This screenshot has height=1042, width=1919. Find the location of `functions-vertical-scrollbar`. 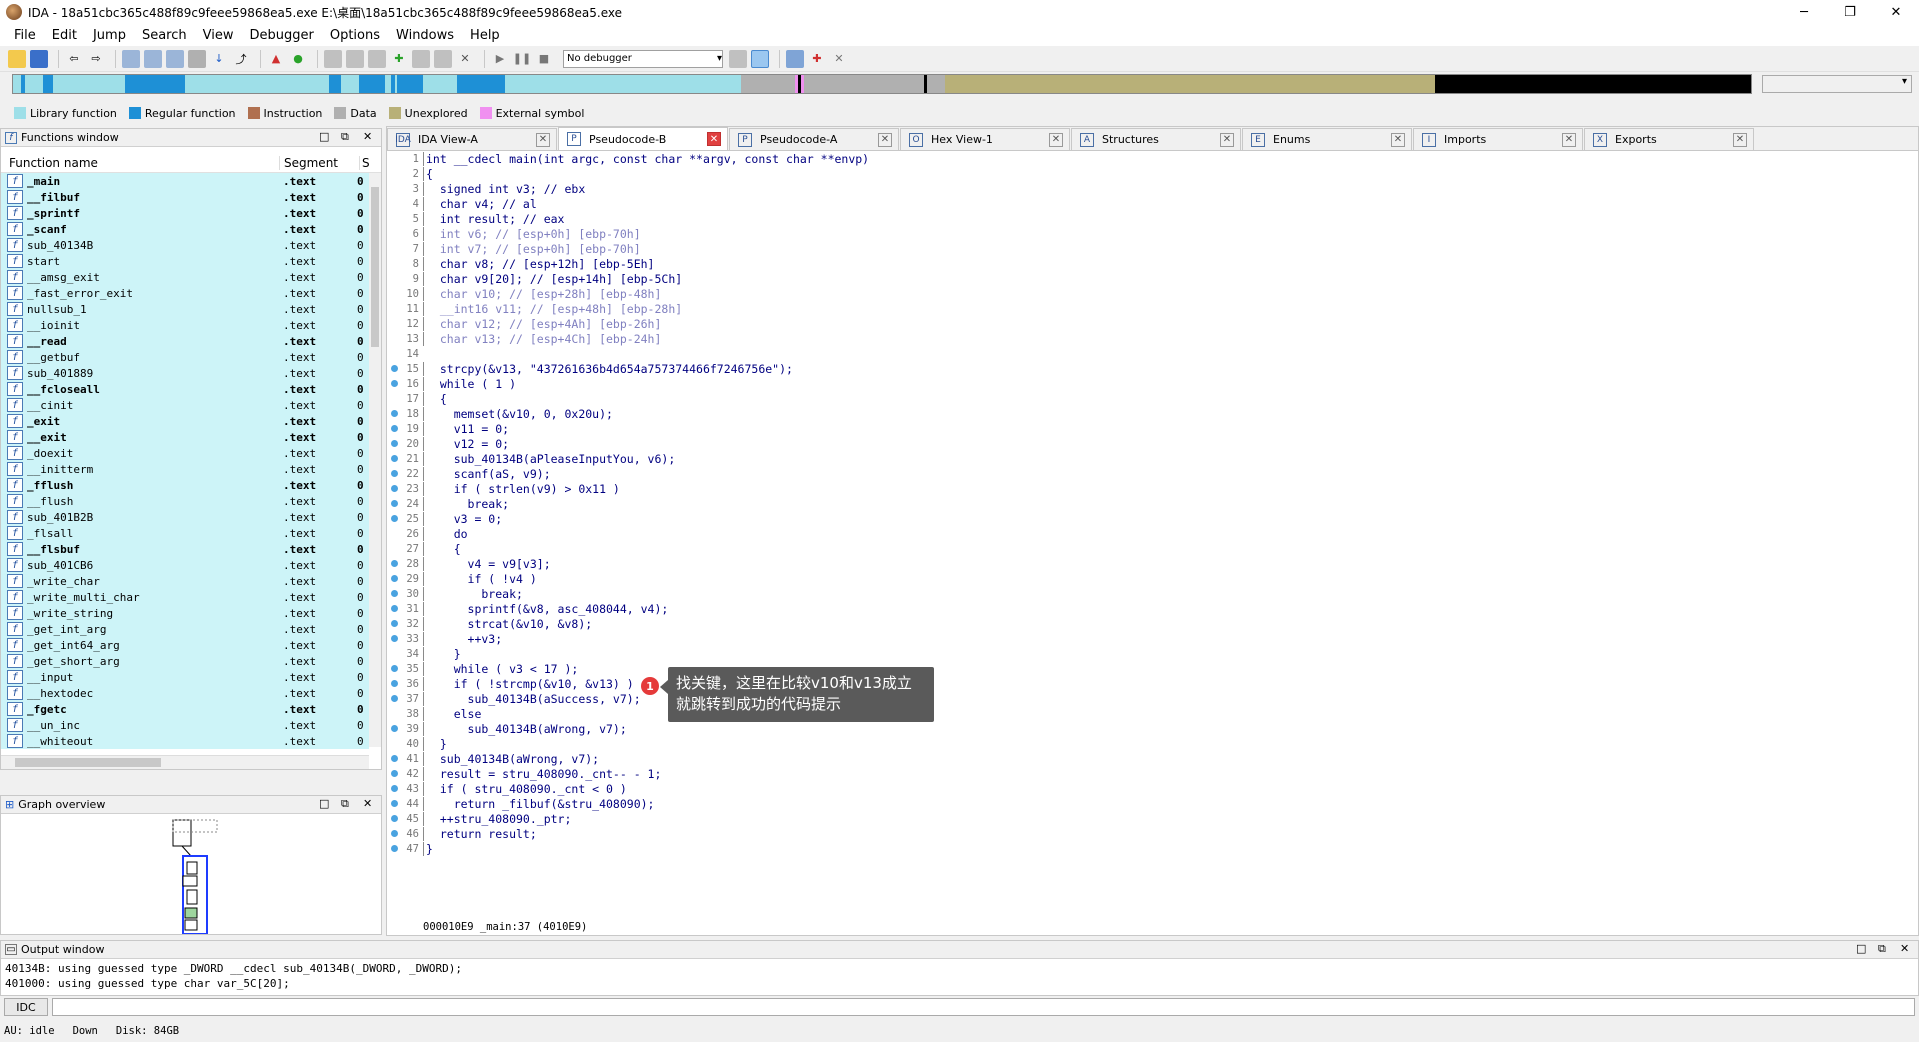

functions-vertical-scrollbar is located at coordinates (375, 460).